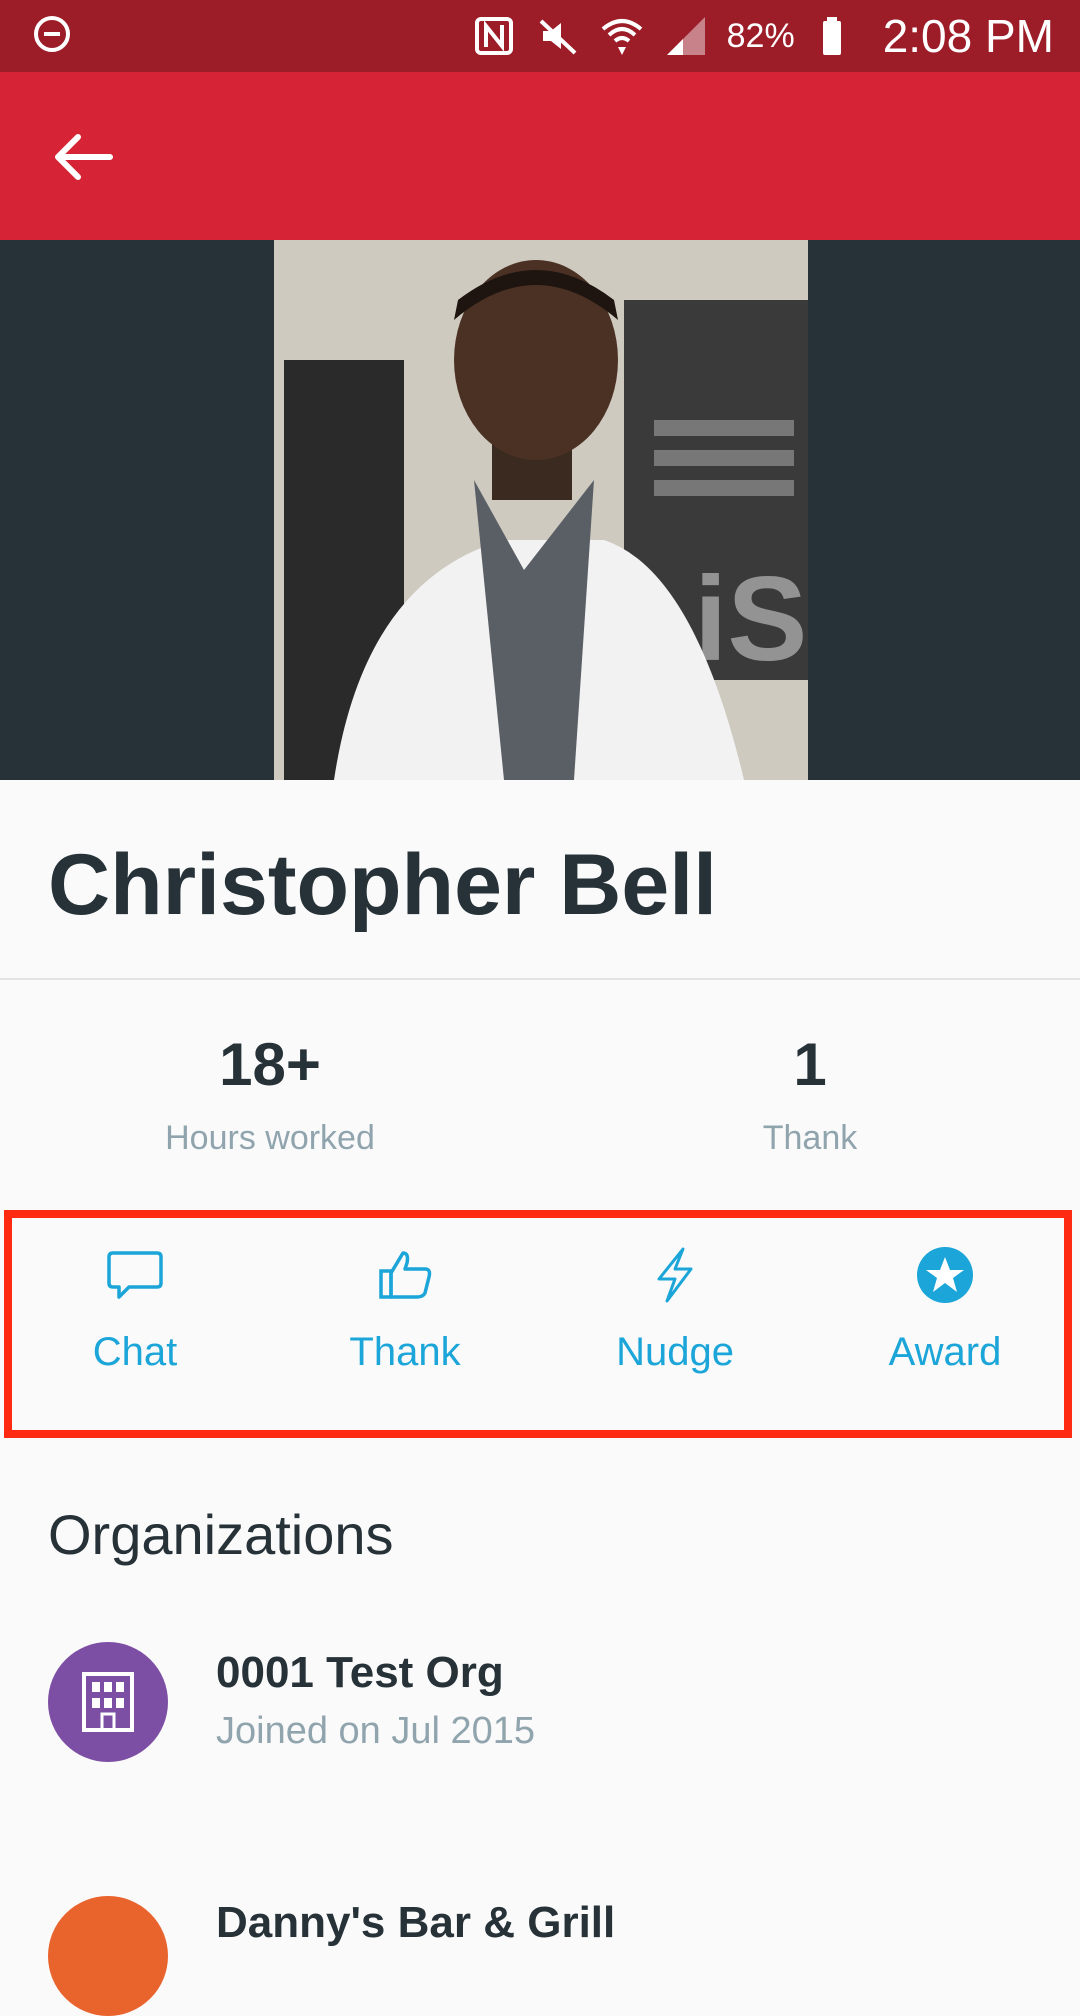  Describe the element at coordinates (558, 36) in the screenshot. I see `mute-icon` at that location.